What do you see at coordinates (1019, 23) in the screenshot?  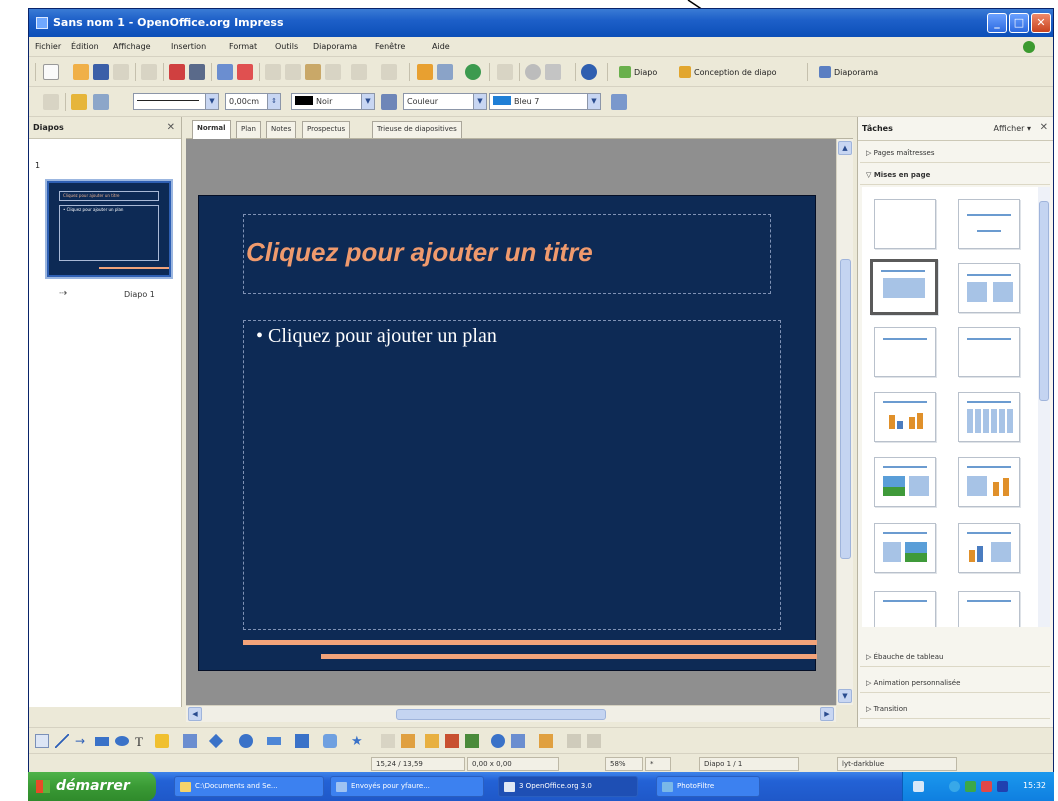 I see `maximize-button: □` at bounding box center [1019, 23].